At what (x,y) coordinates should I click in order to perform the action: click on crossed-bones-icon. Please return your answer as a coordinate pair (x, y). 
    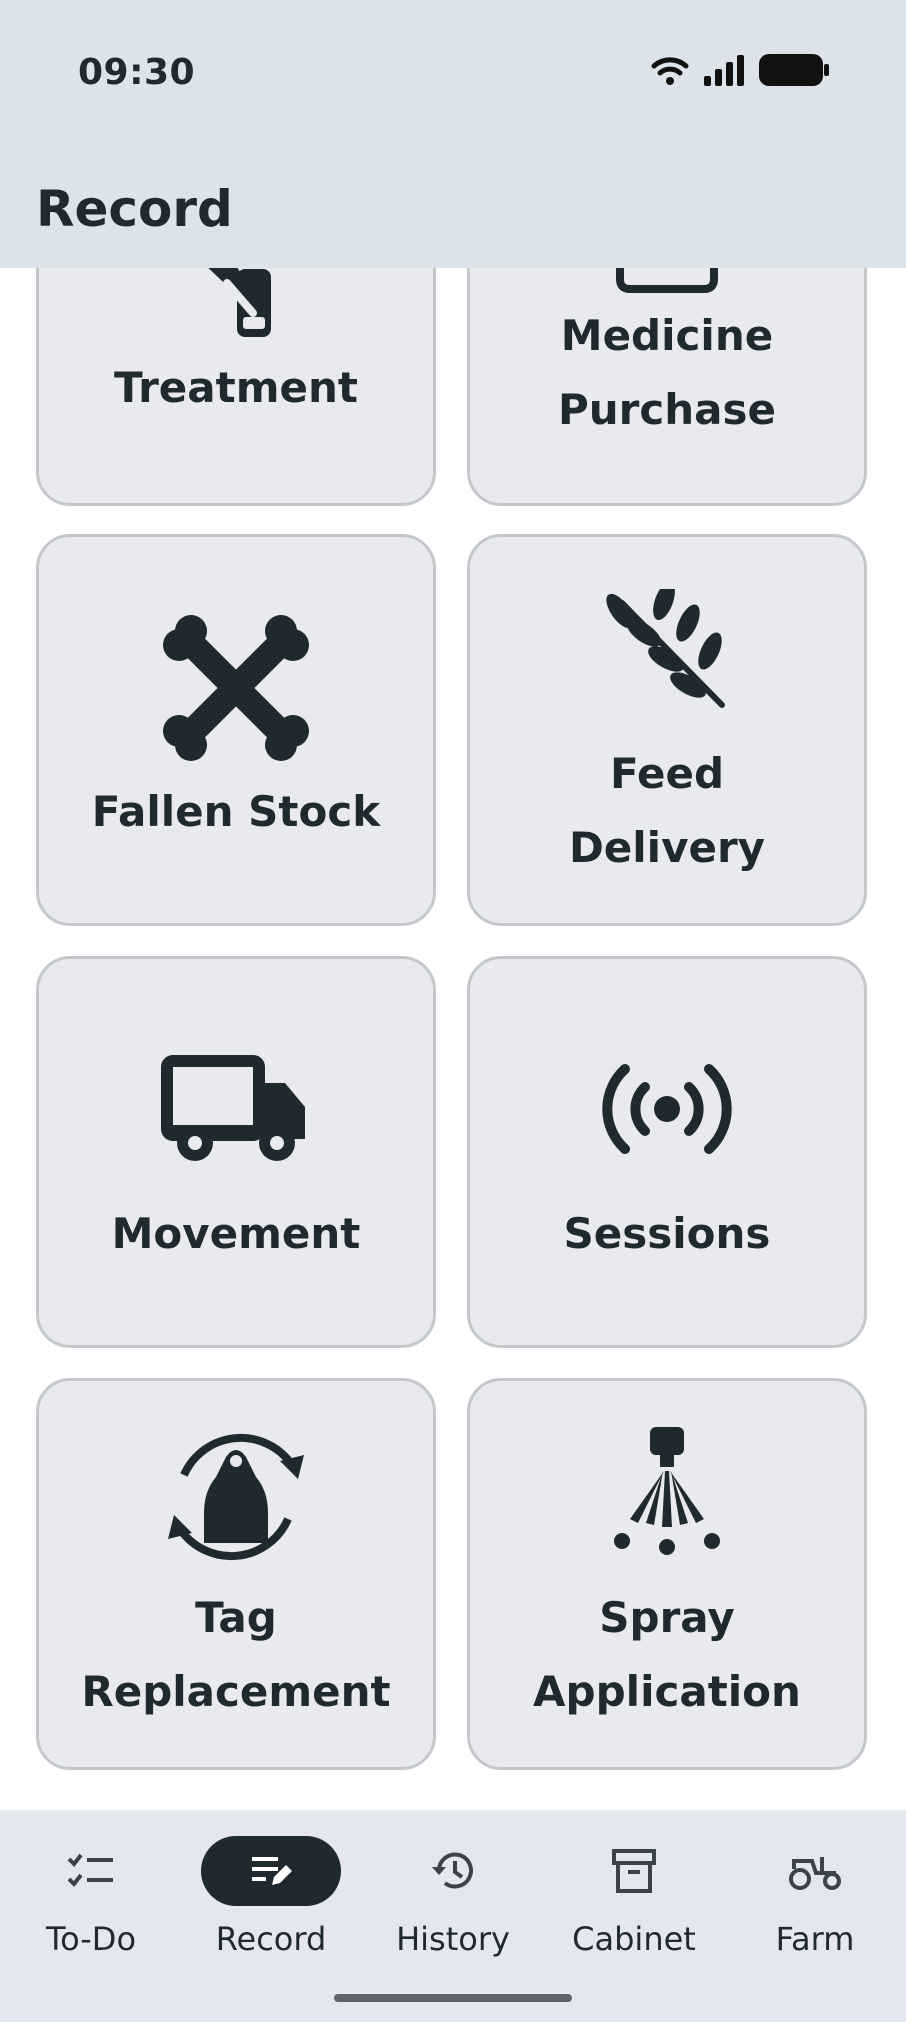
    Looking at the image, I should click on (236, 688).